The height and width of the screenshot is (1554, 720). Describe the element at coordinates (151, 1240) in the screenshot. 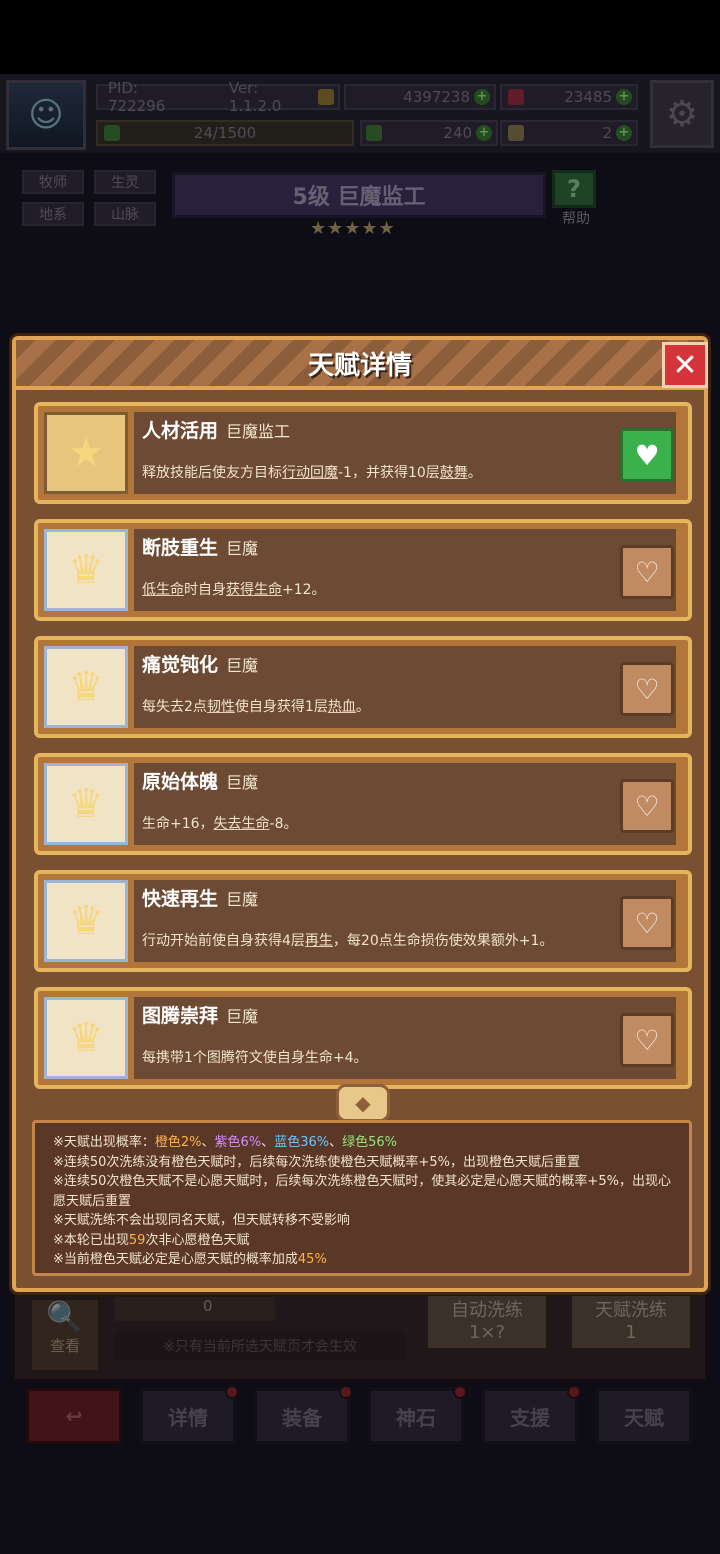

I see `info-line-count: ※本轮已出现59次非心愿橙色天赋` at that location.